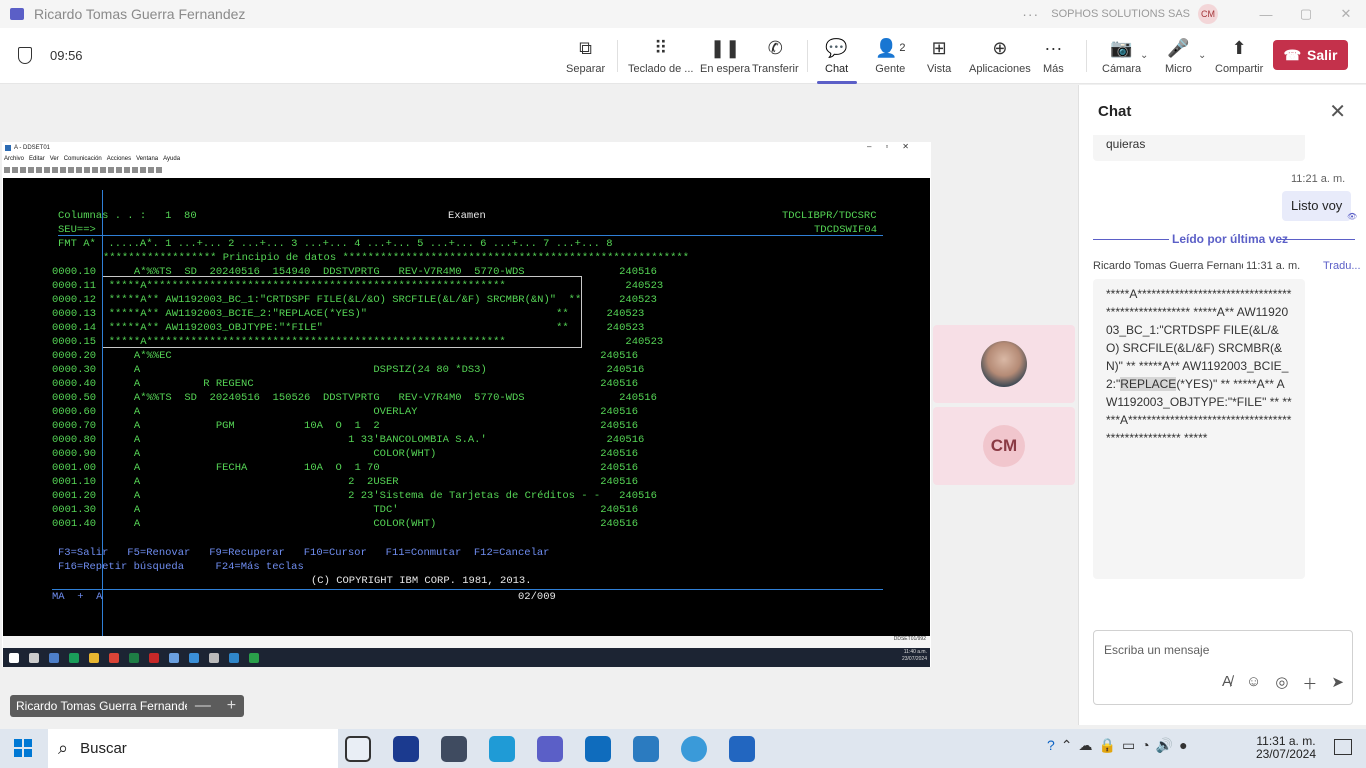  I want to click on transfer-button: ✆ Transferir, so click(775, 58).